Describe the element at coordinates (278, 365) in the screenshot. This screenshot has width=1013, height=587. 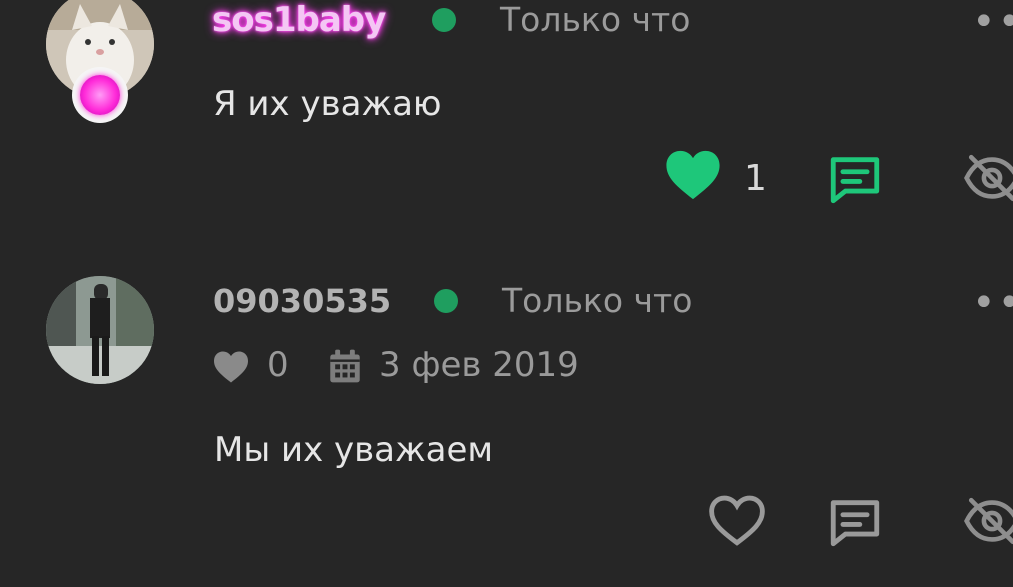
I see `like-count: 0` at that location.